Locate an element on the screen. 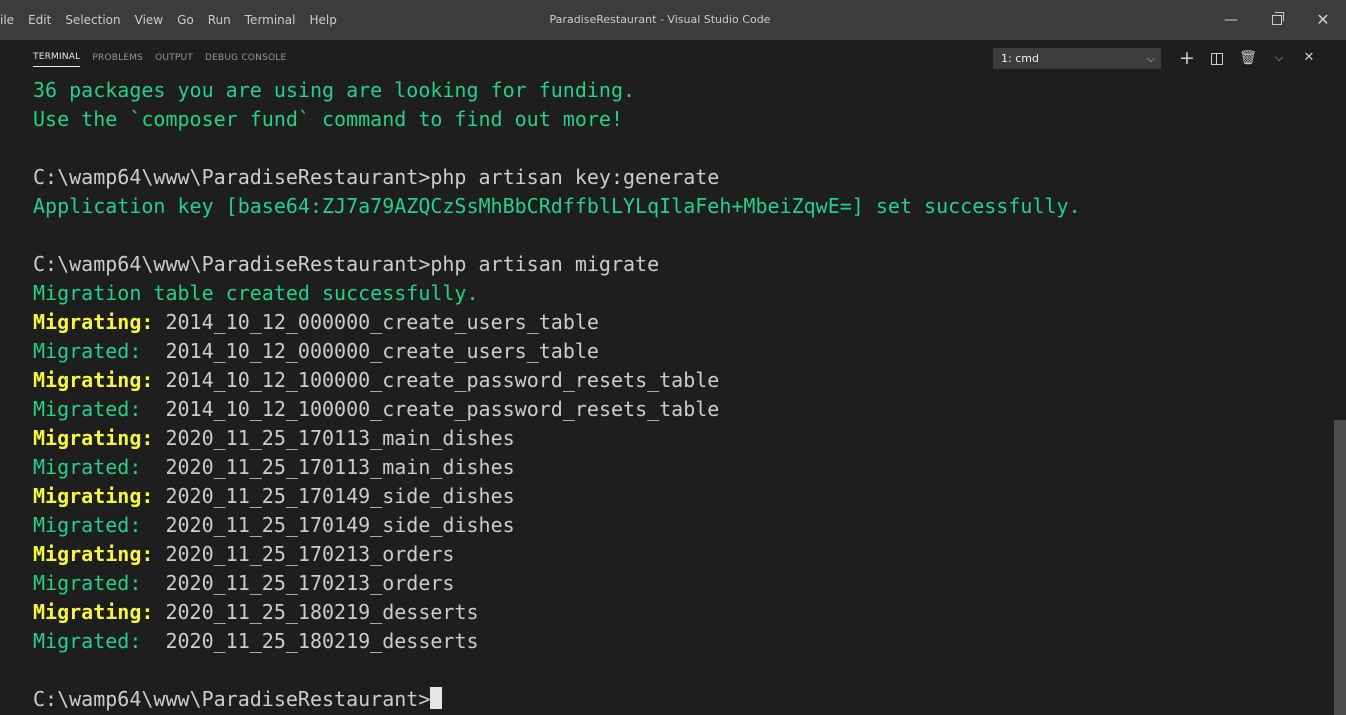 This screenshot has width=1346, height=715. minimize-button: — is located at coordinates (1231, 20).